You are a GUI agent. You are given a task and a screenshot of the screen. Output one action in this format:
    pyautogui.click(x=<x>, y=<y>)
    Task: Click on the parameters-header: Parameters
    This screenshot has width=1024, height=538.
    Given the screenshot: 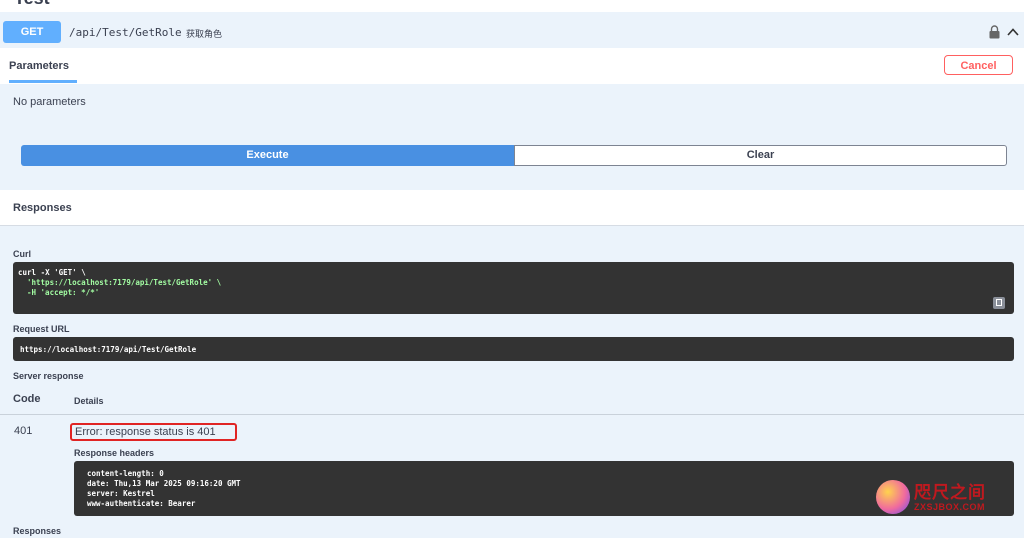 What is the action you would take?
    pyautogui.click(x=512, y=66)
    